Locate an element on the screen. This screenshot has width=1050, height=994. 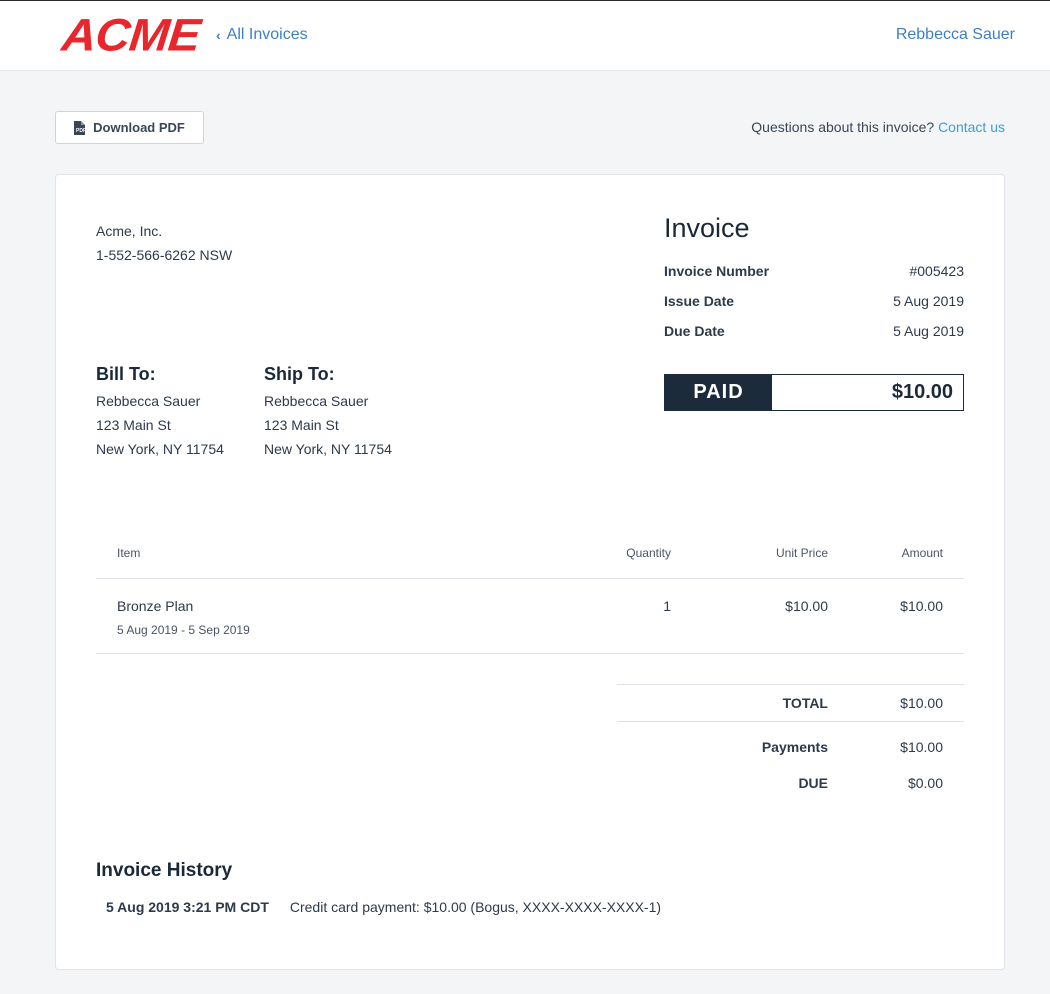
column-header-item: Item is located at coordinates (129, 553).